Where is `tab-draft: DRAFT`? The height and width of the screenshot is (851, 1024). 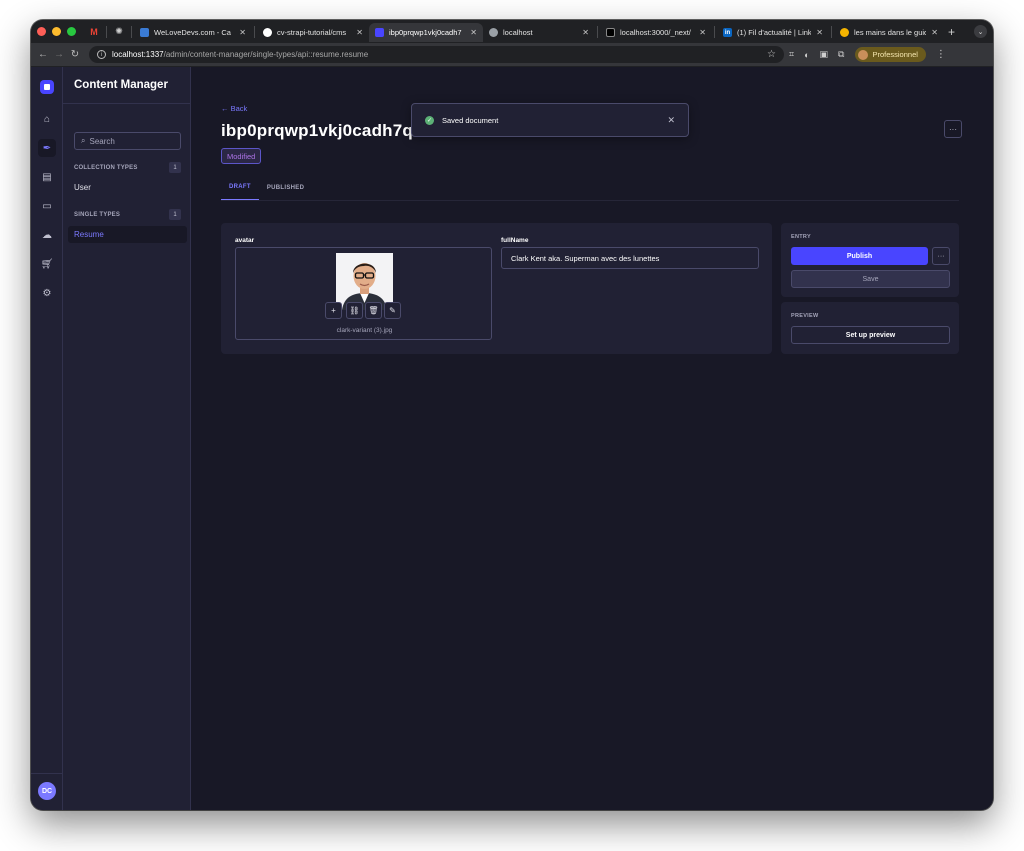
tab-draft: DRAFT is located at coordinates (240, 188).